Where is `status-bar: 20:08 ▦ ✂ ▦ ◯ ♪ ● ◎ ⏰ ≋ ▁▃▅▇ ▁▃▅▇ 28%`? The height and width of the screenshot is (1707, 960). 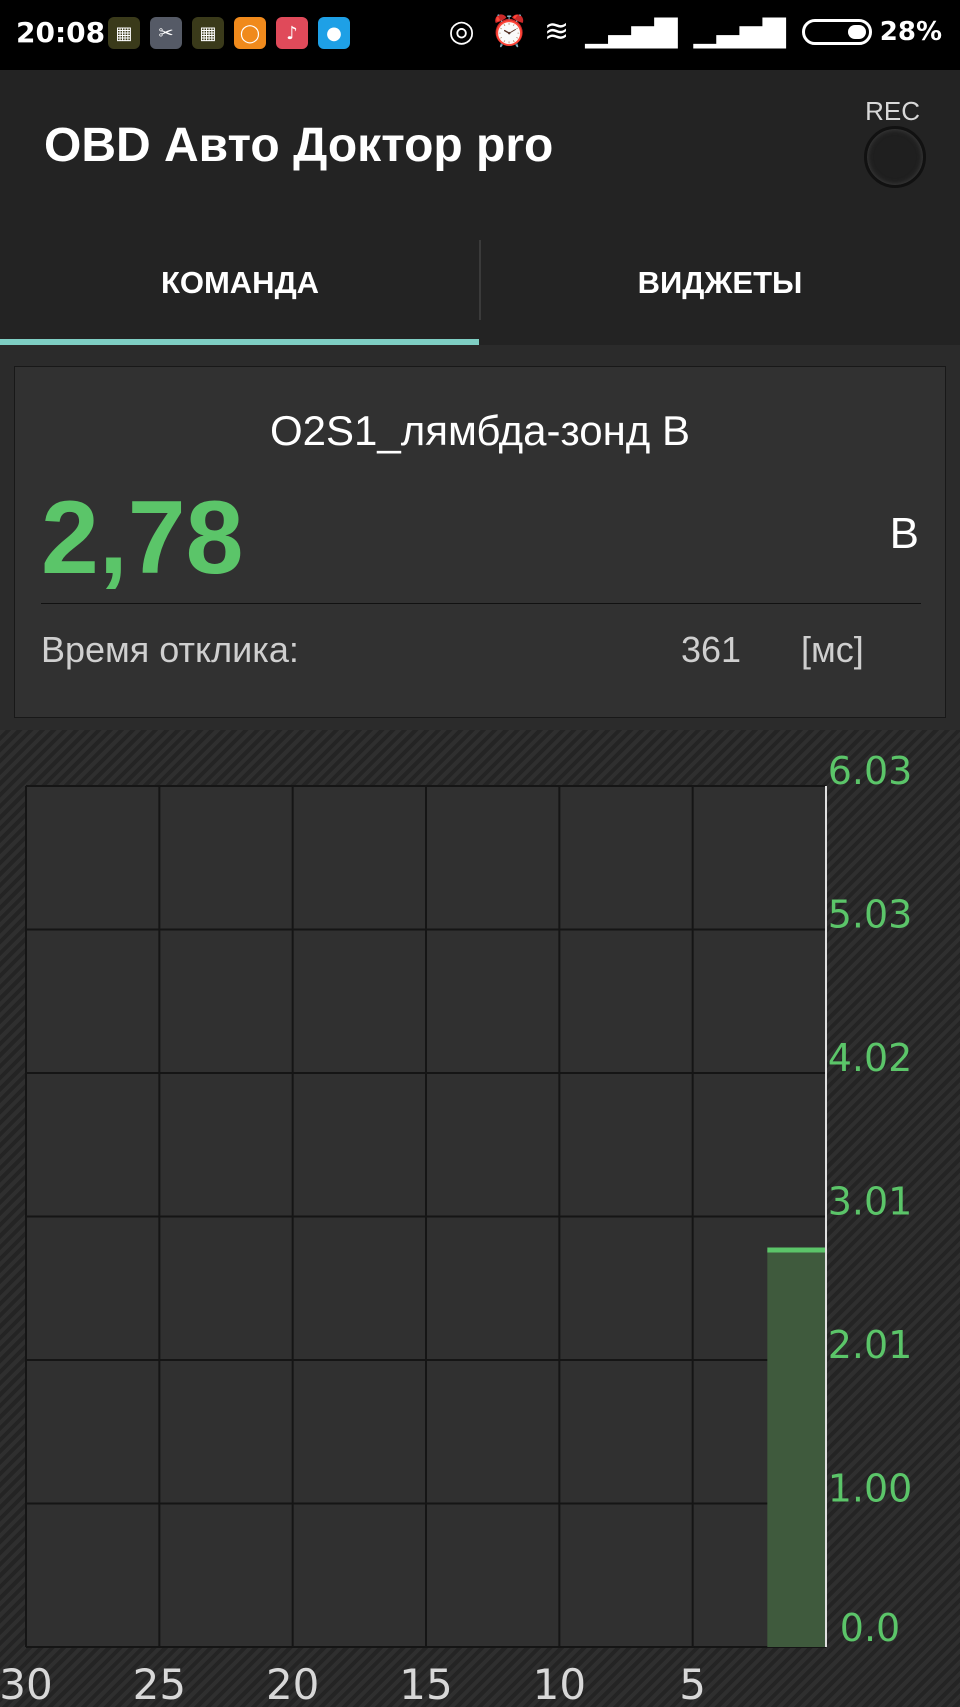 status-bar: 20:08 ▦ ✂ ▦ ◯ ♪ ● ◎ ⏰ ≋ ▁▃▅▇ ▁▃▅▇ 28% is located at coordinates (480, 35).